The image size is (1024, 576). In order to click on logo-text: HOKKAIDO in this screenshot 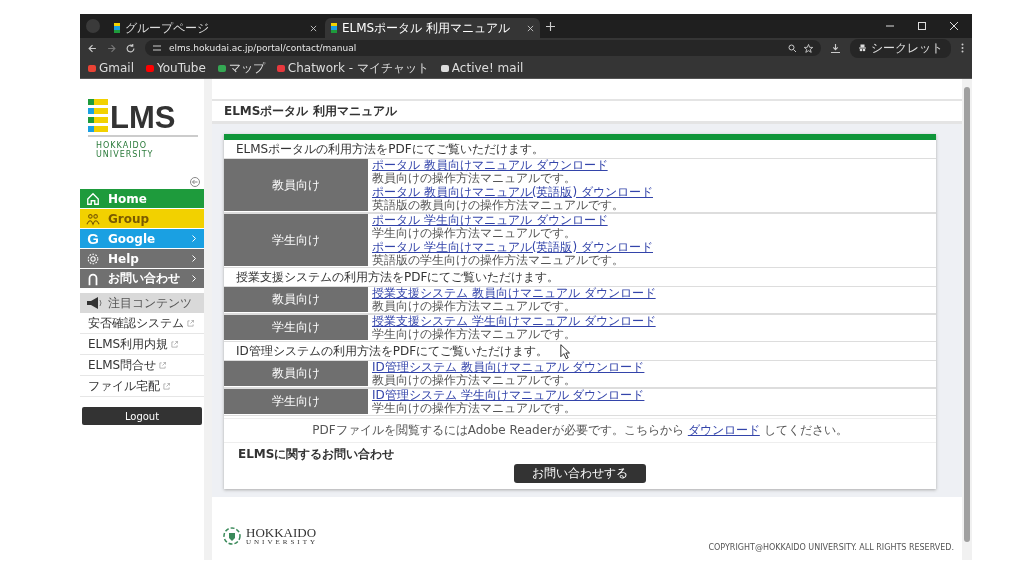, I will do `click(282, 532)`.